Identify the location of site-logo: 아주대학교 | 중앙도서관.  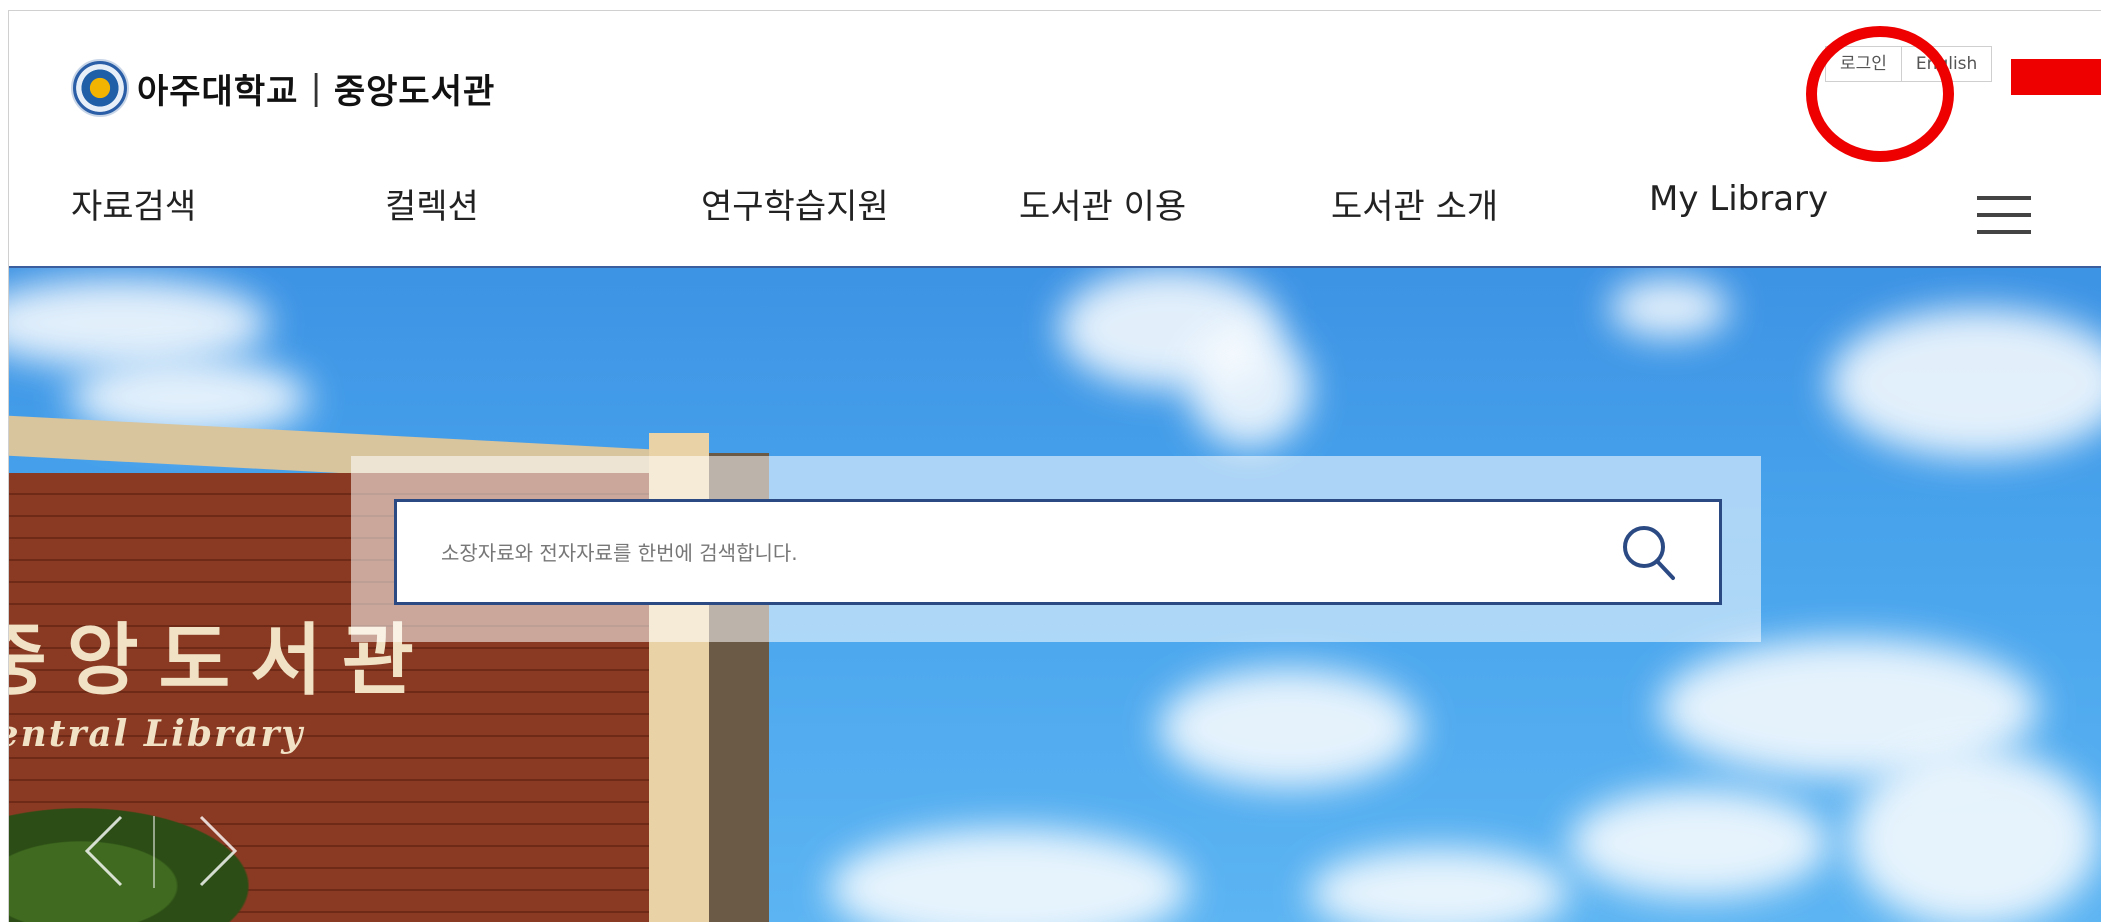
(283, 88).